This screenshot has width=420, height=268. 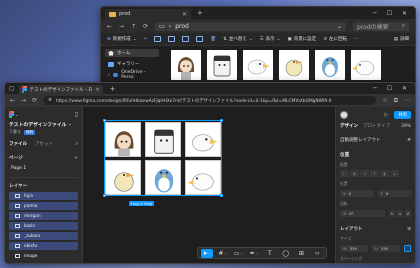 What do you see at coordinates (387, 115) in the screenshot?
I see `present-icon: ▷` at bounding box center [387, 115].